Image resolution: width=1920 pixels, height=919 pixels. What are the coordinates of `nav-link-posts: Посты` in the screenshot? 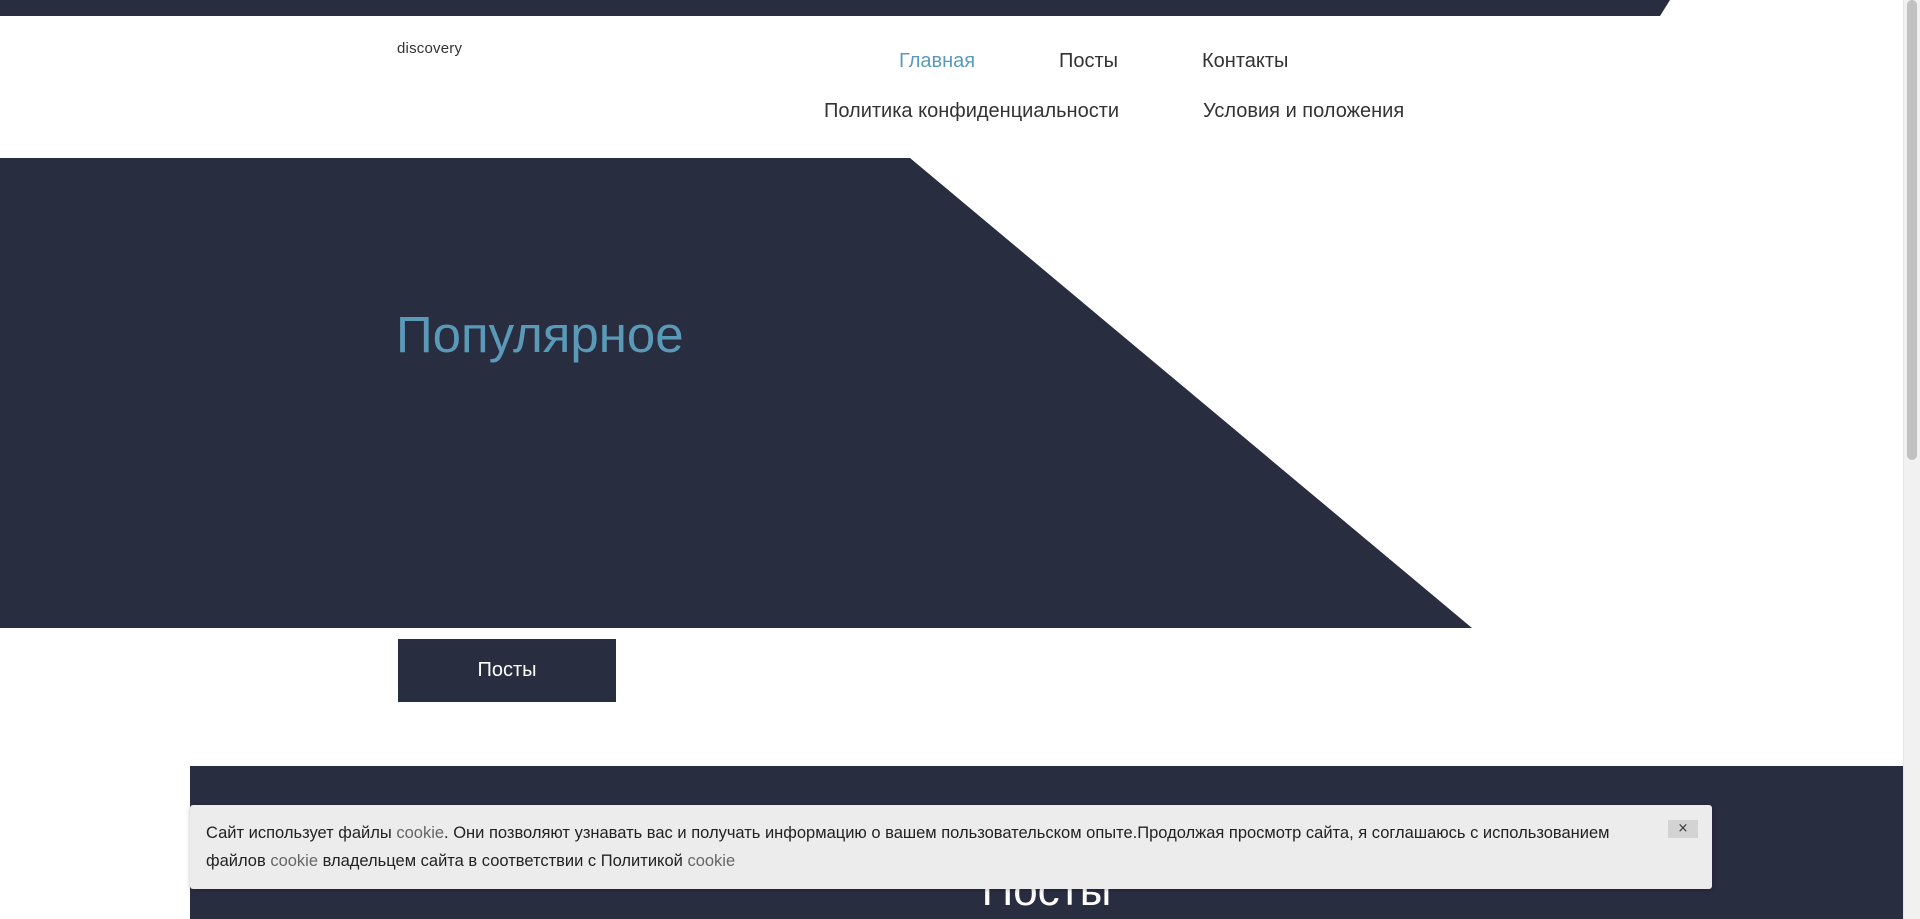 It's located at (1088, 61).